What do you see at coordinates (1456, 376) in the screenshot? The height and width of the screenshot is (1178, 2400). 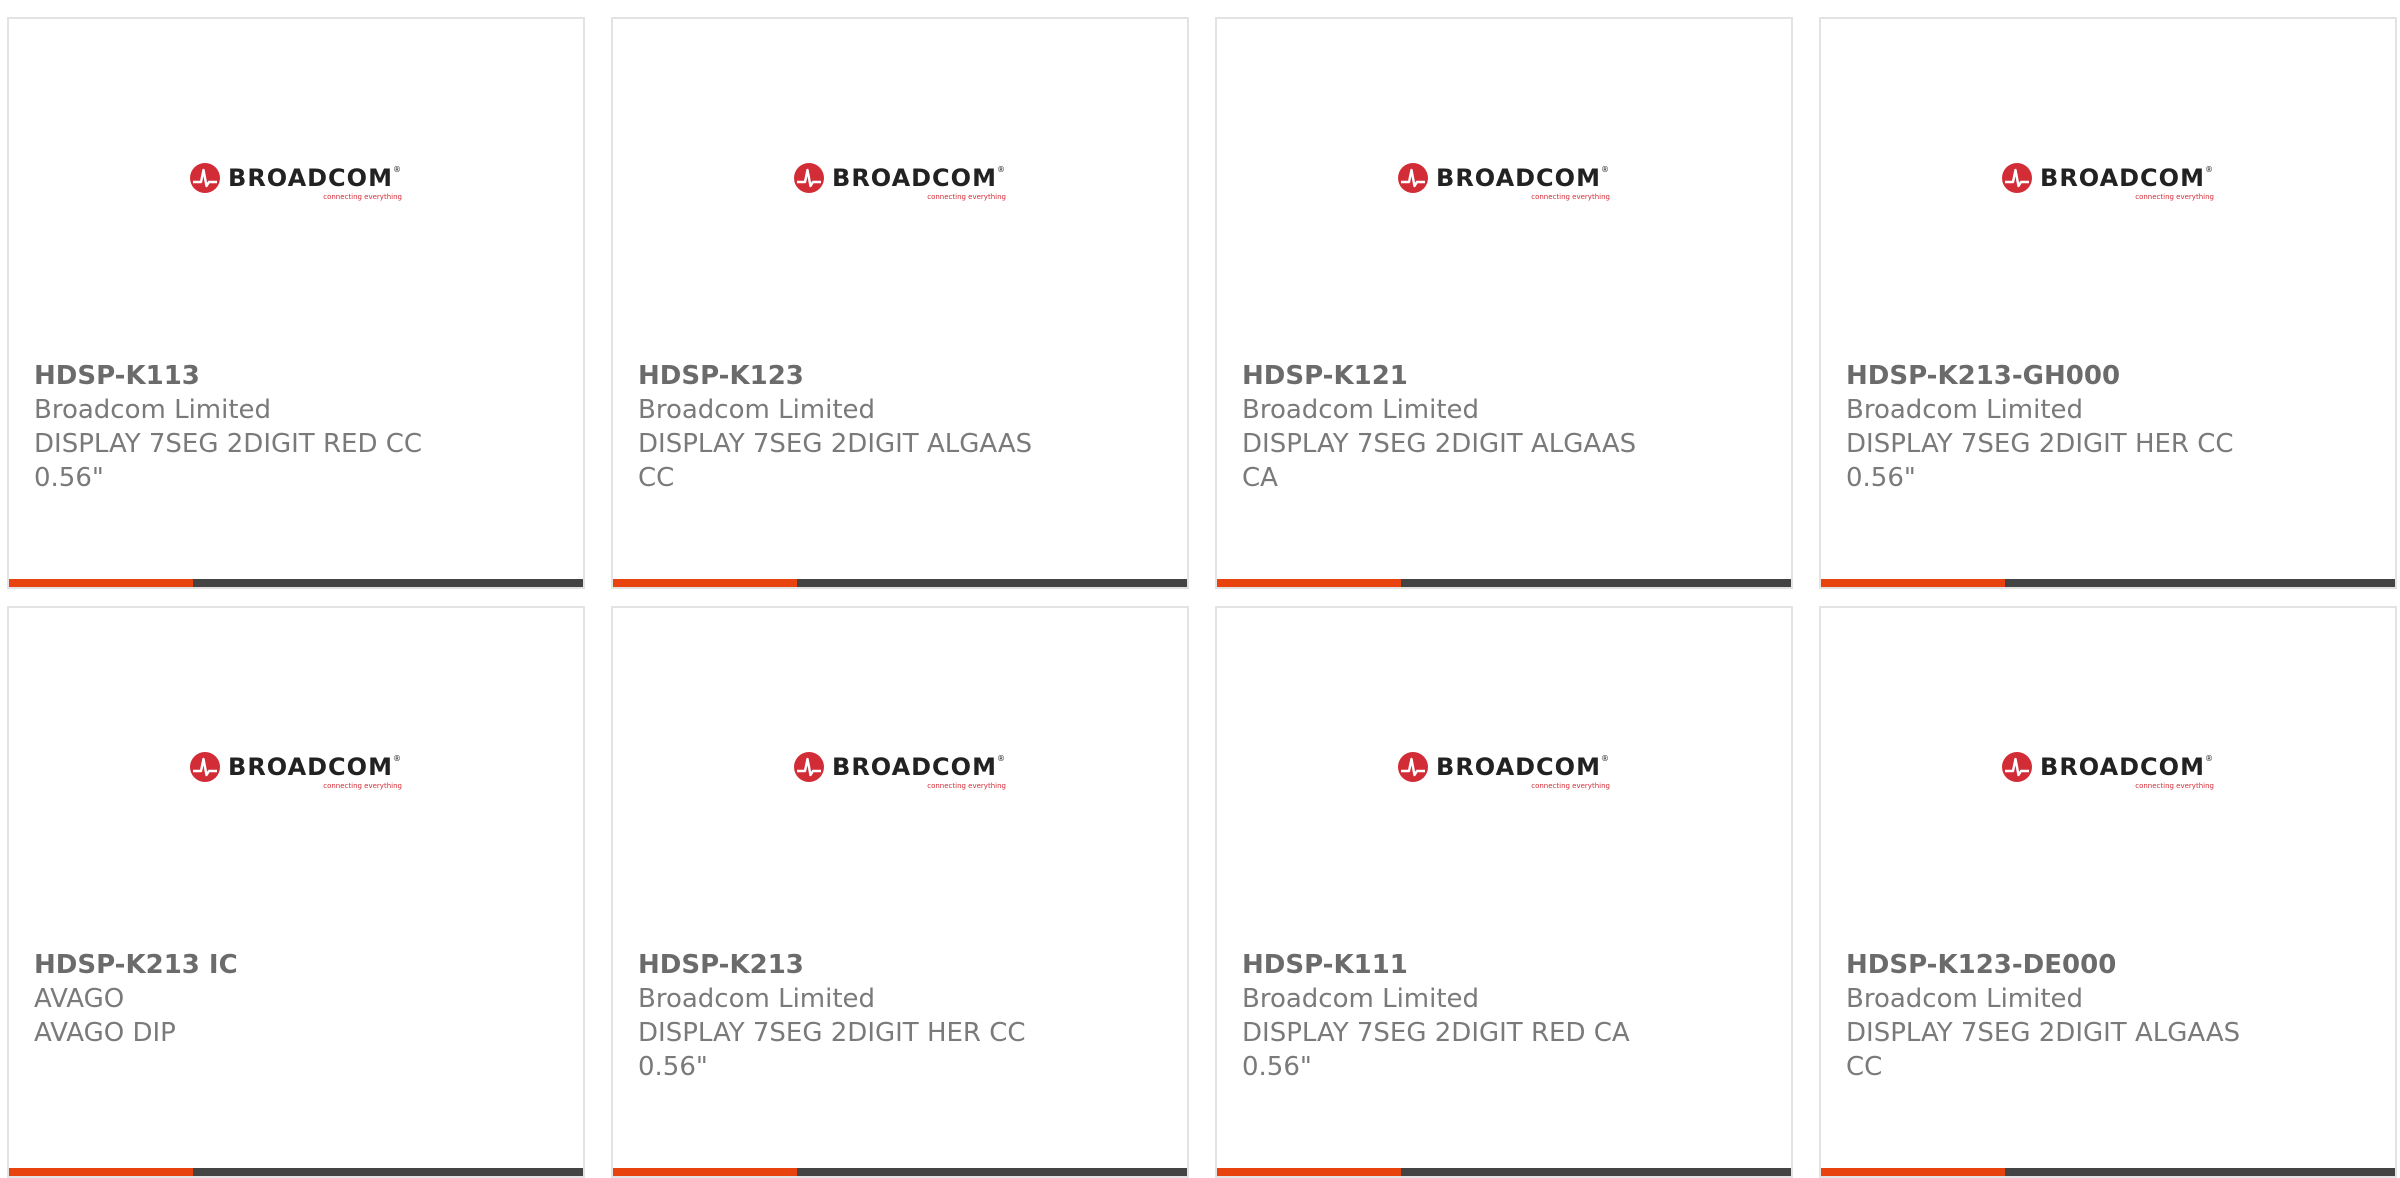 I see `part-number: HDSP-K121` at bounding box center [1456, 376].